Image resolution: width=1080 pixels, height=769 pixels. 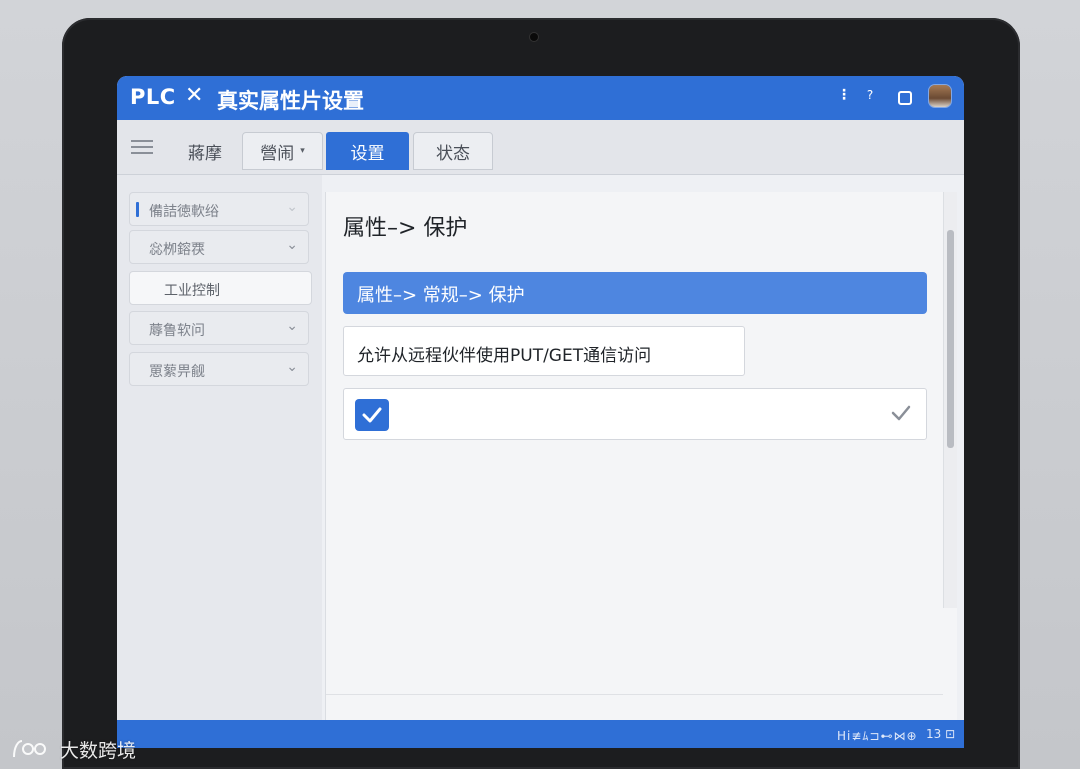 What do you see at coordinates (367, 153) in the screenshot?
I see `tab-settings-label: 设置` at bounding box center [367, 153].